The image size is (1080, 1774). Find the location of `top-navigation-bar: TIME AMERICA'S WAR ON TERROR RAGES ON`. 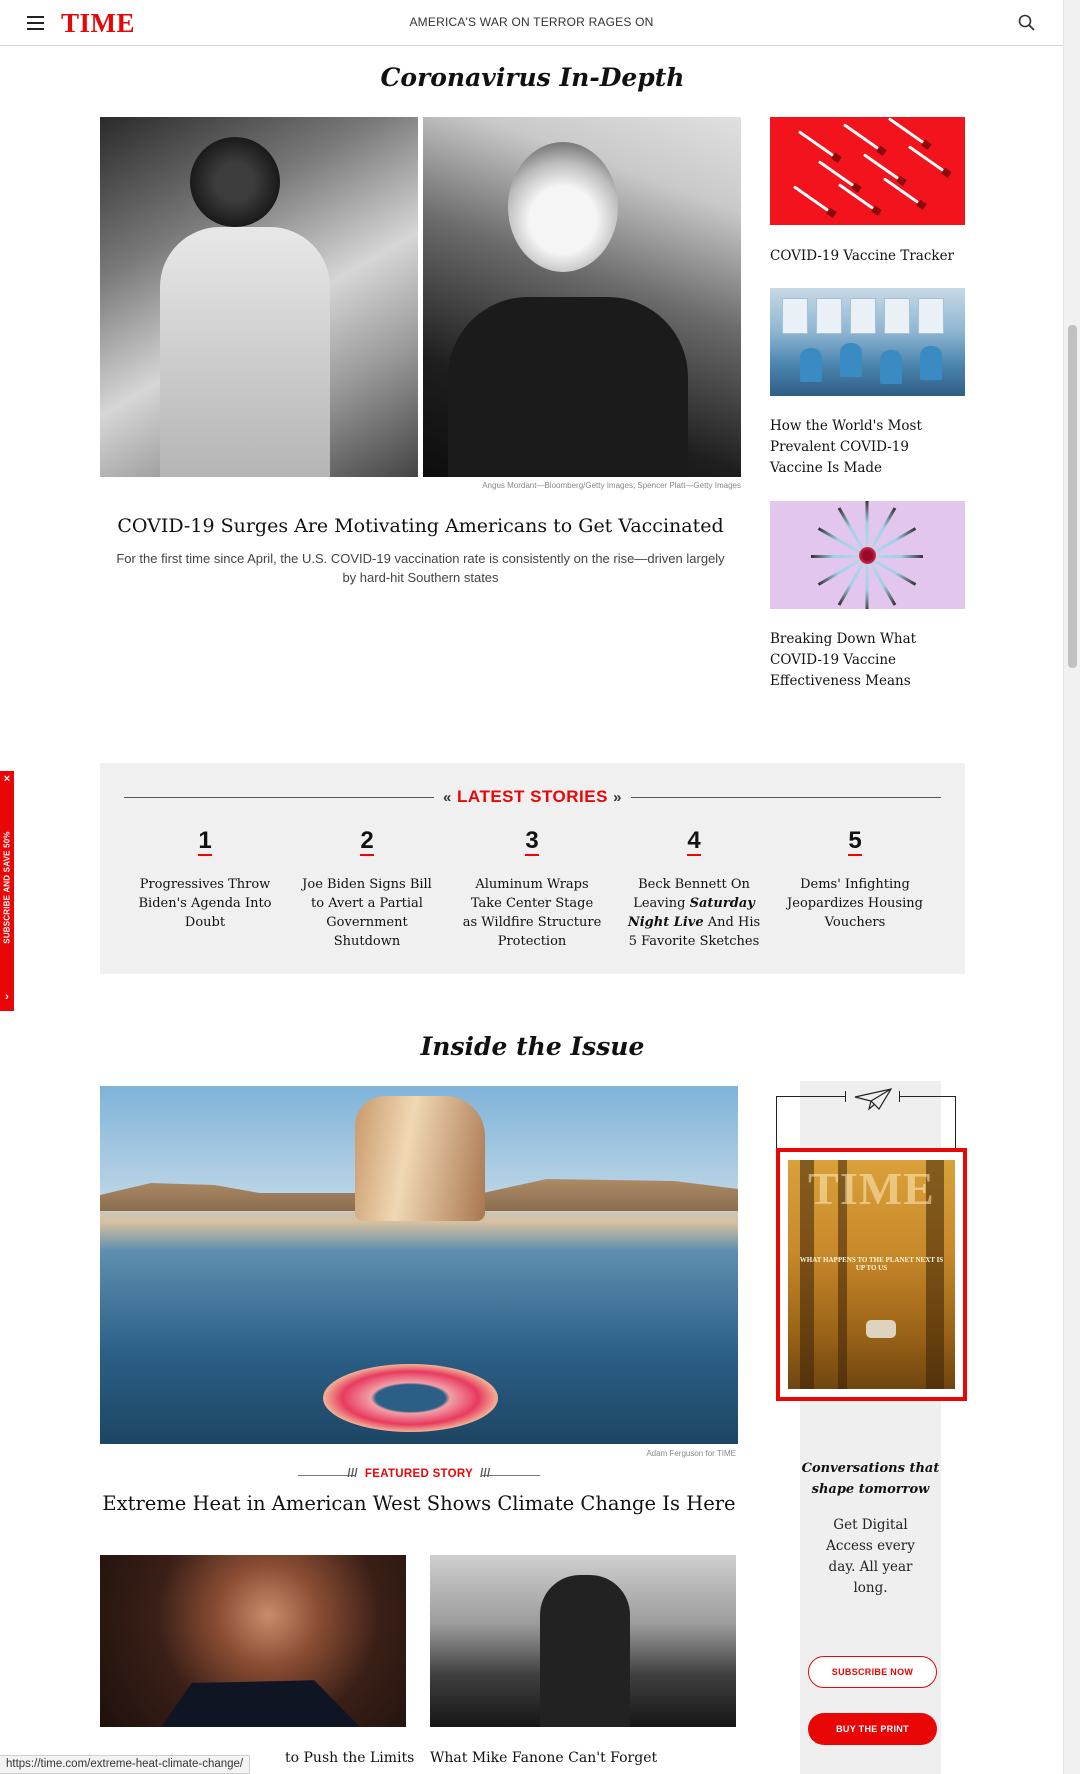

top-navigation-bar: TIME AMERICA'S WAR ON TERROR RAGES ON is located at coordinates (531, 23).